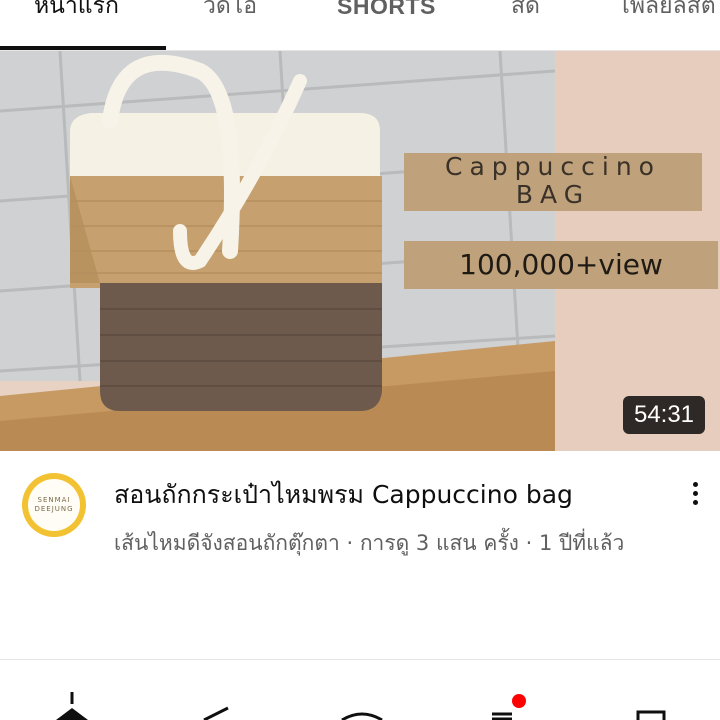  I want to click on thumbnail-views-overlay: 100,000+view, so click(561, 265).